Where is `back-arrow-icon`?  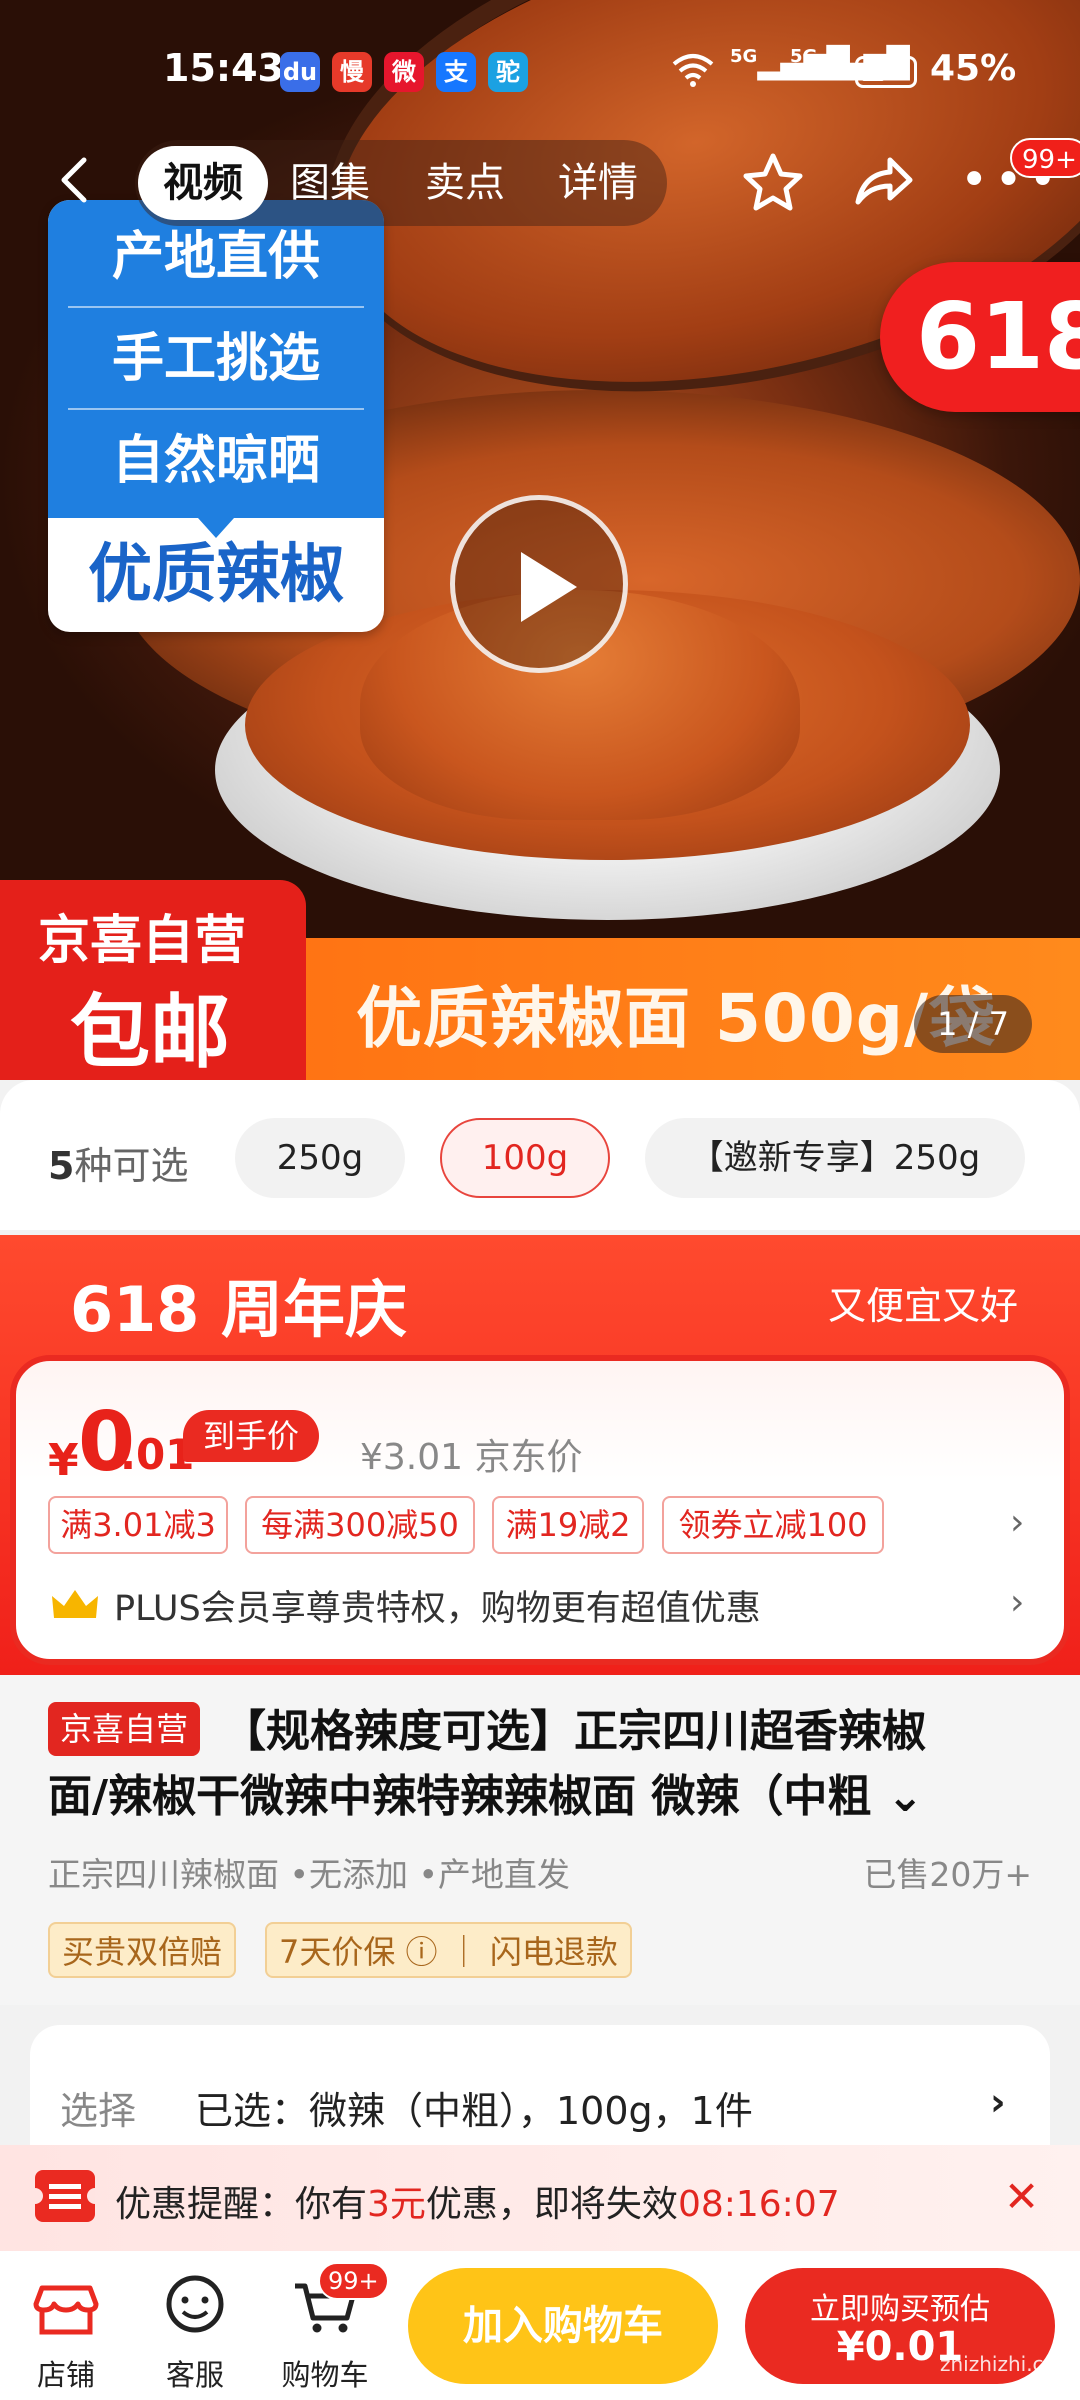
back-arrow-icon is located at coordinates (74, 180).